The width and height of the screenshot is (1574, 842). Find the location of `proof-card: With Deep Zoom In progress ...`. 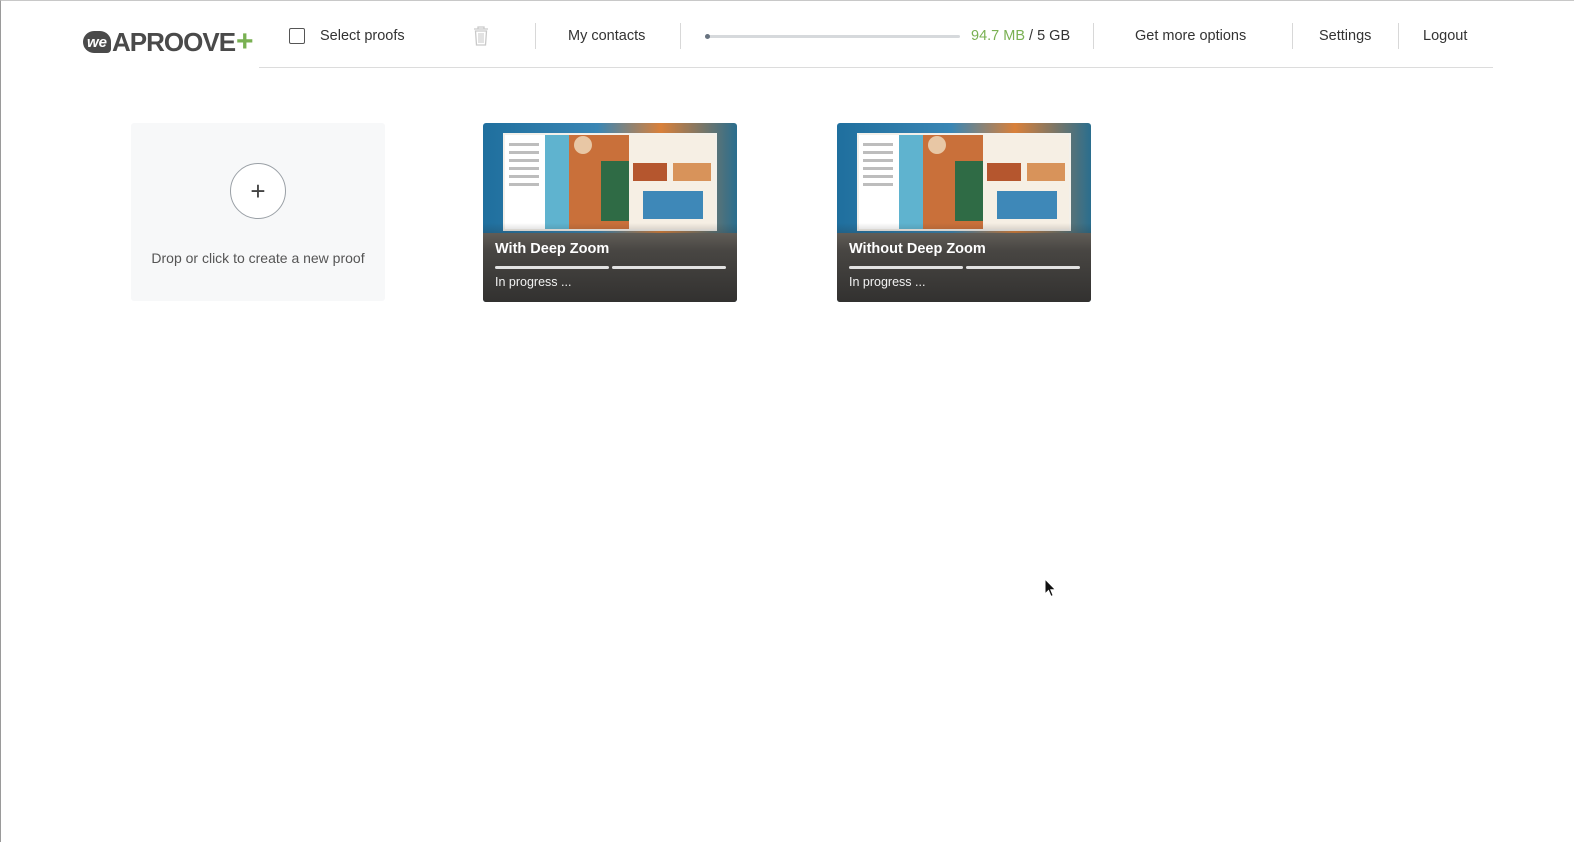

proof-card: With Deep Zoom In progress ... is located at coordinates (610, 212).